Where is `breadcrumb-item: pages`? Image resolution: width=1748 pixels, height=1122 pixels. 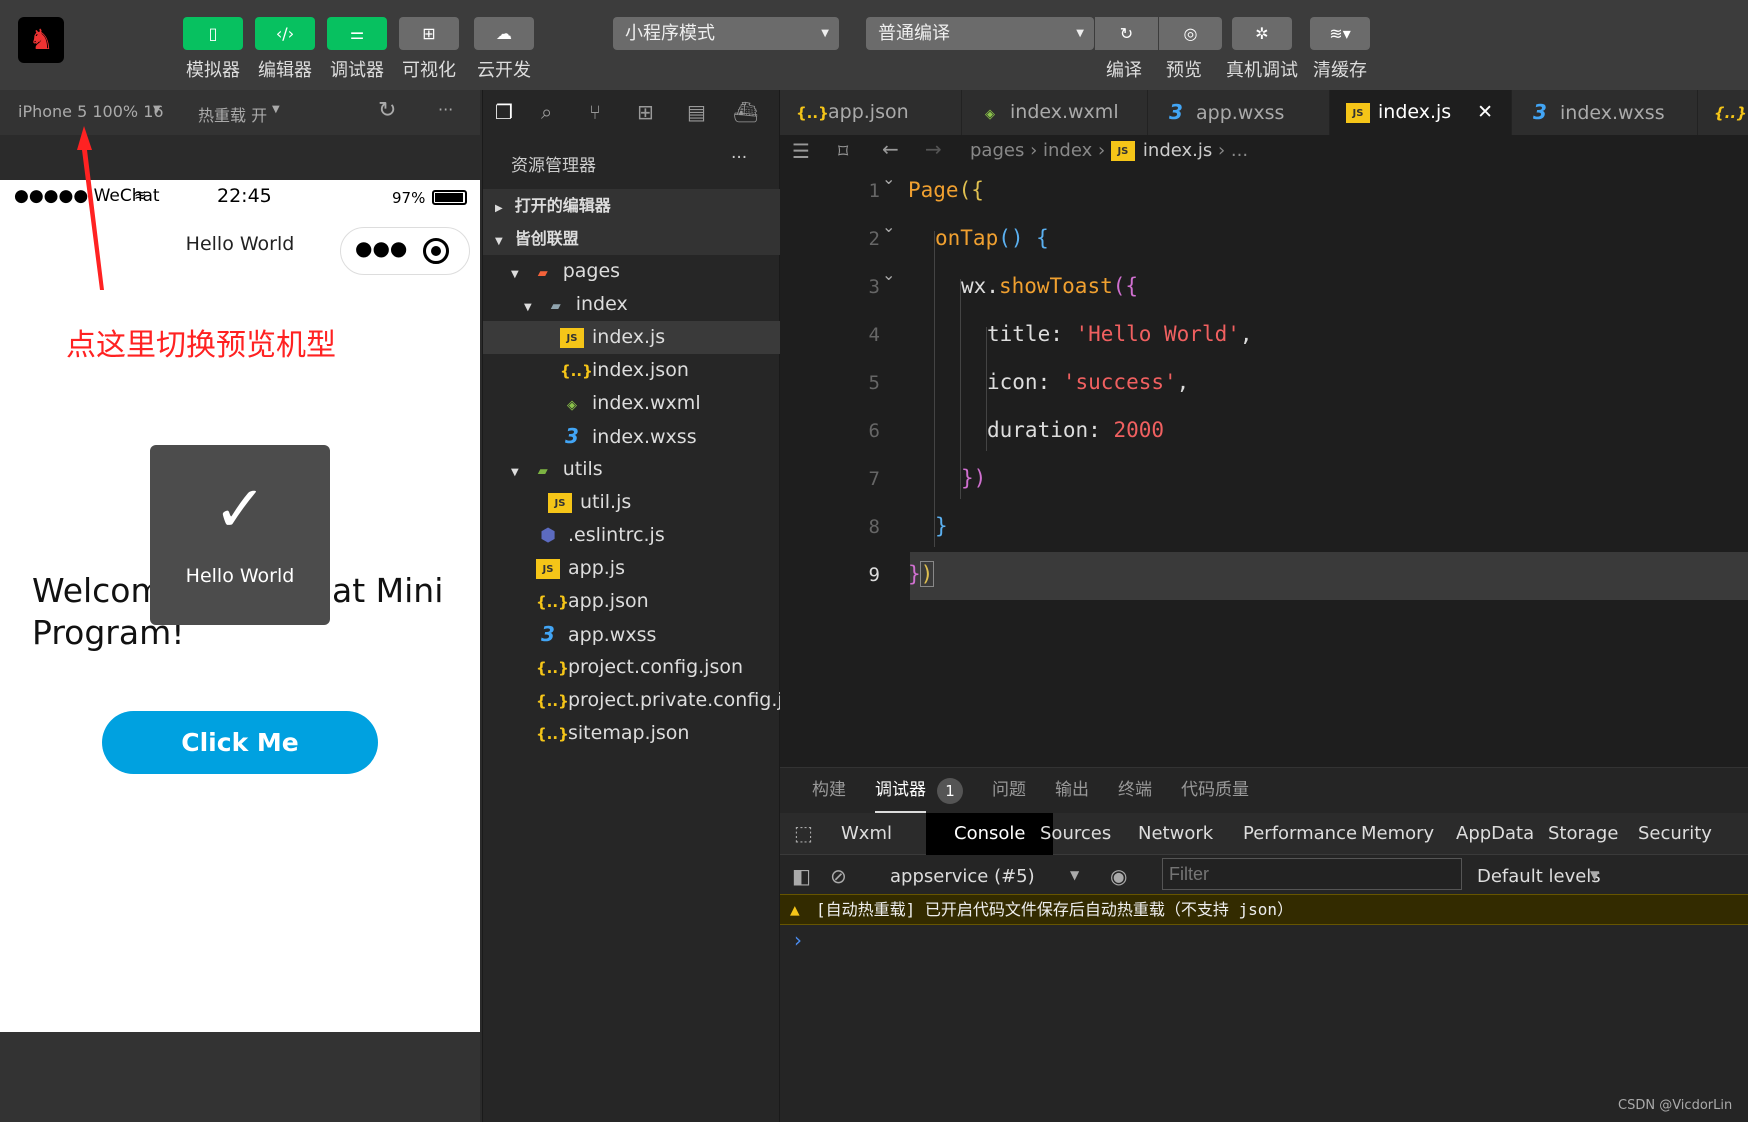 breadcrumb-item: pages is located at coordinates (997, 150).